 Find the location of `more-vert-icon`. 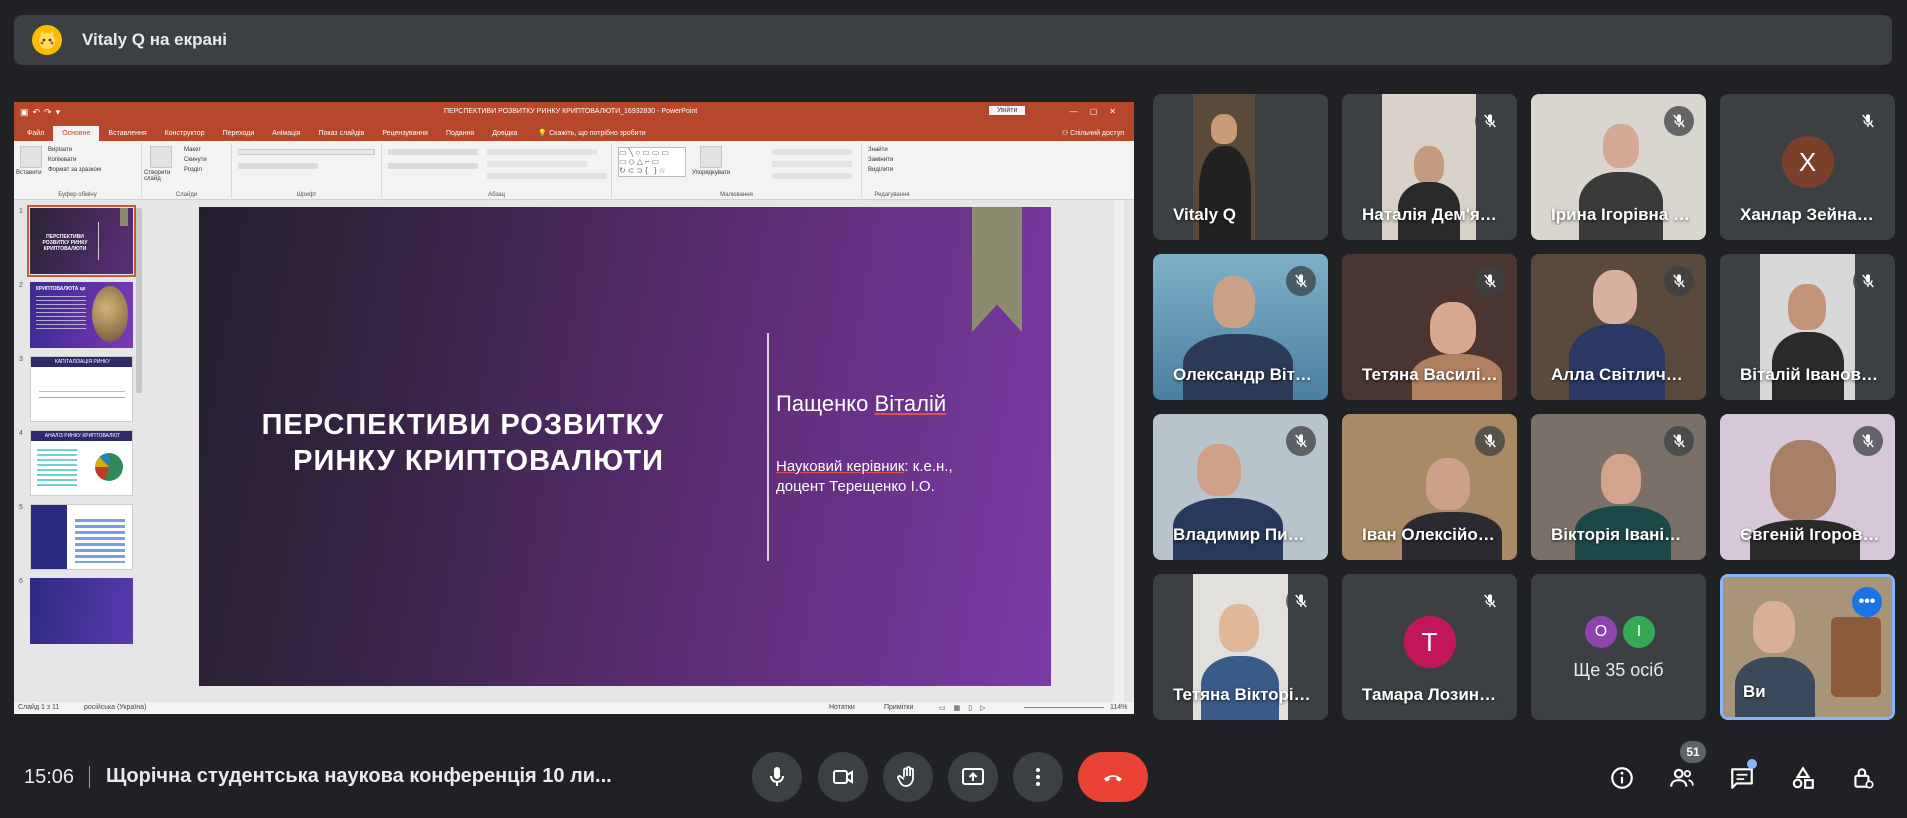

more-vert-icon is located at coordinates (1038, 777).